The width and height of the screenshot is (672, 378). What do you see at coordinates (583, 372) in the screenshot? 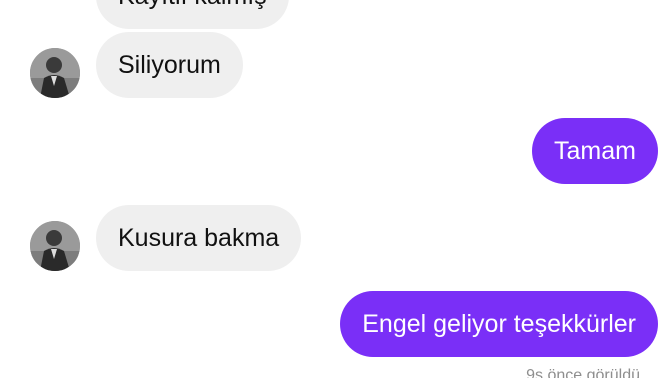
I see `seen-status: 9s önce görüldü` at bounding box center [583, 372].